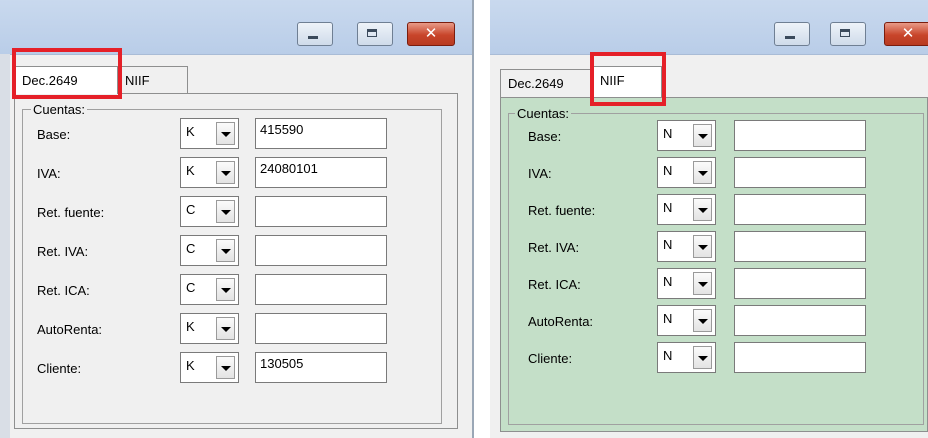 This screenshot has height=438, width=928. Describe the element at coordinates (5, 246) in the screenshot. I see `left-window-frame` at that location.